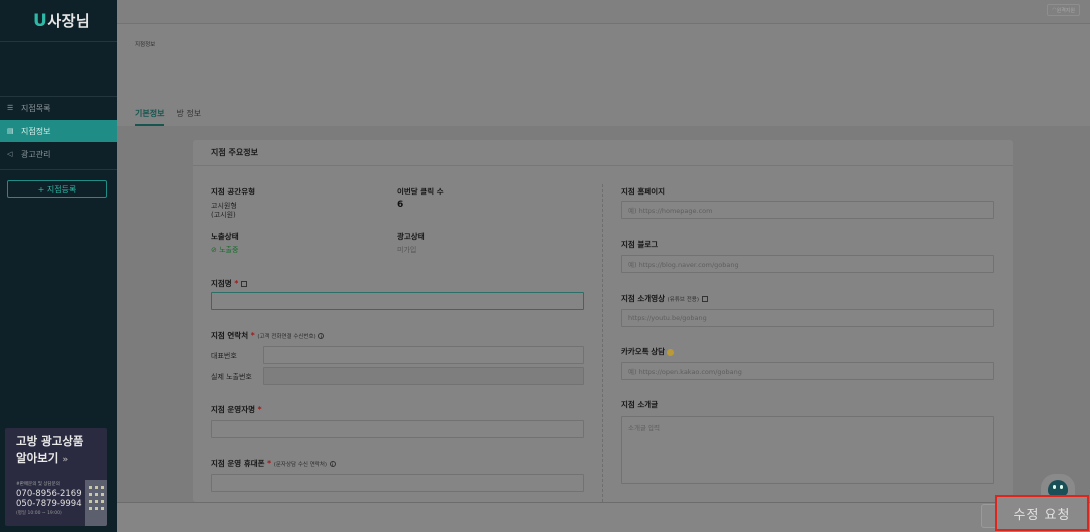  Describe the element at coordinates (397, 429) in the screenshot. I see `manager-name-input` at that location.